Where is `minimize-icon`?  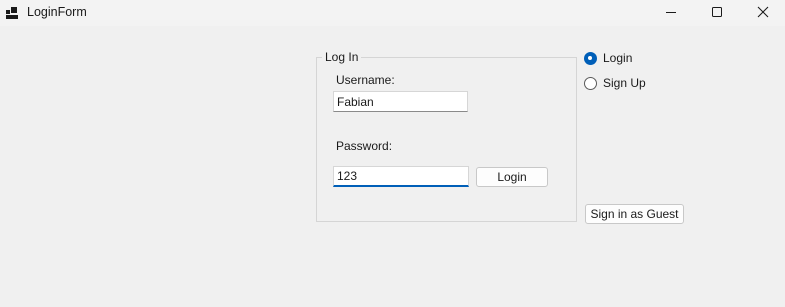 minimize-icon is located at coordinates (671, 13).